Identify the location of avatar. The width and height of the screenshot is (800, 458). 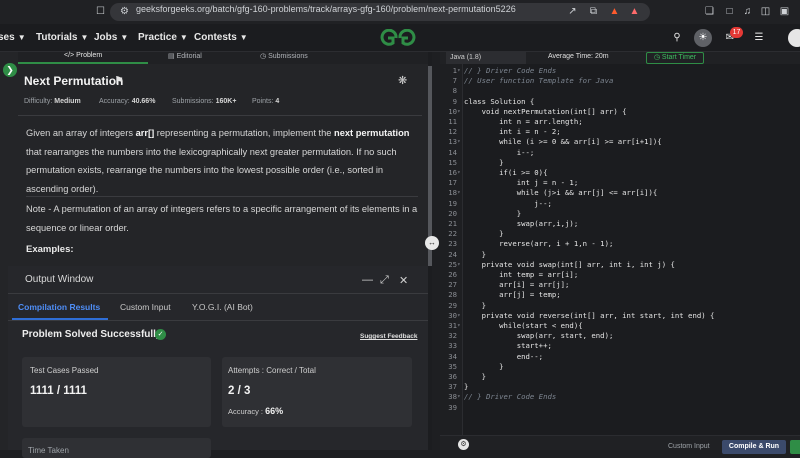
(794, 38).